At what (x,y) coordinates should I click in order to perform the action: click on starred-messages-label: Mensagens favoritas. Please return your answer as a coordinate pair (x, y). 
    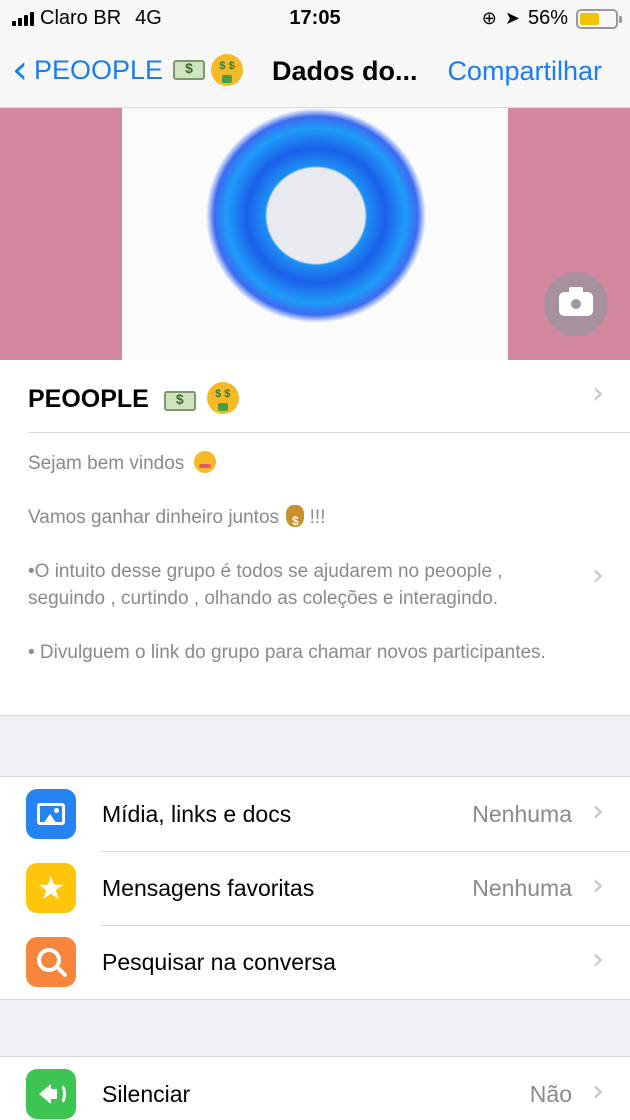
    Looking at the image, I should click on (208, 888).